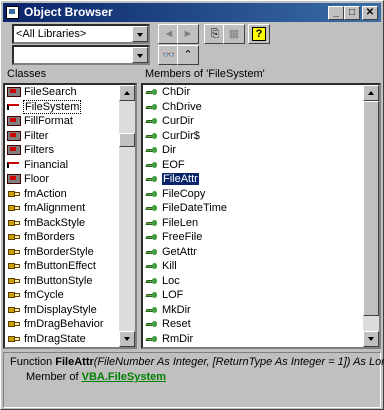 This screenshot has height=410, width=384. Describe the element at coordinates (192, 12) in the screenshot. I see `title-bar: Object Browser _ □ ✕` at that location.